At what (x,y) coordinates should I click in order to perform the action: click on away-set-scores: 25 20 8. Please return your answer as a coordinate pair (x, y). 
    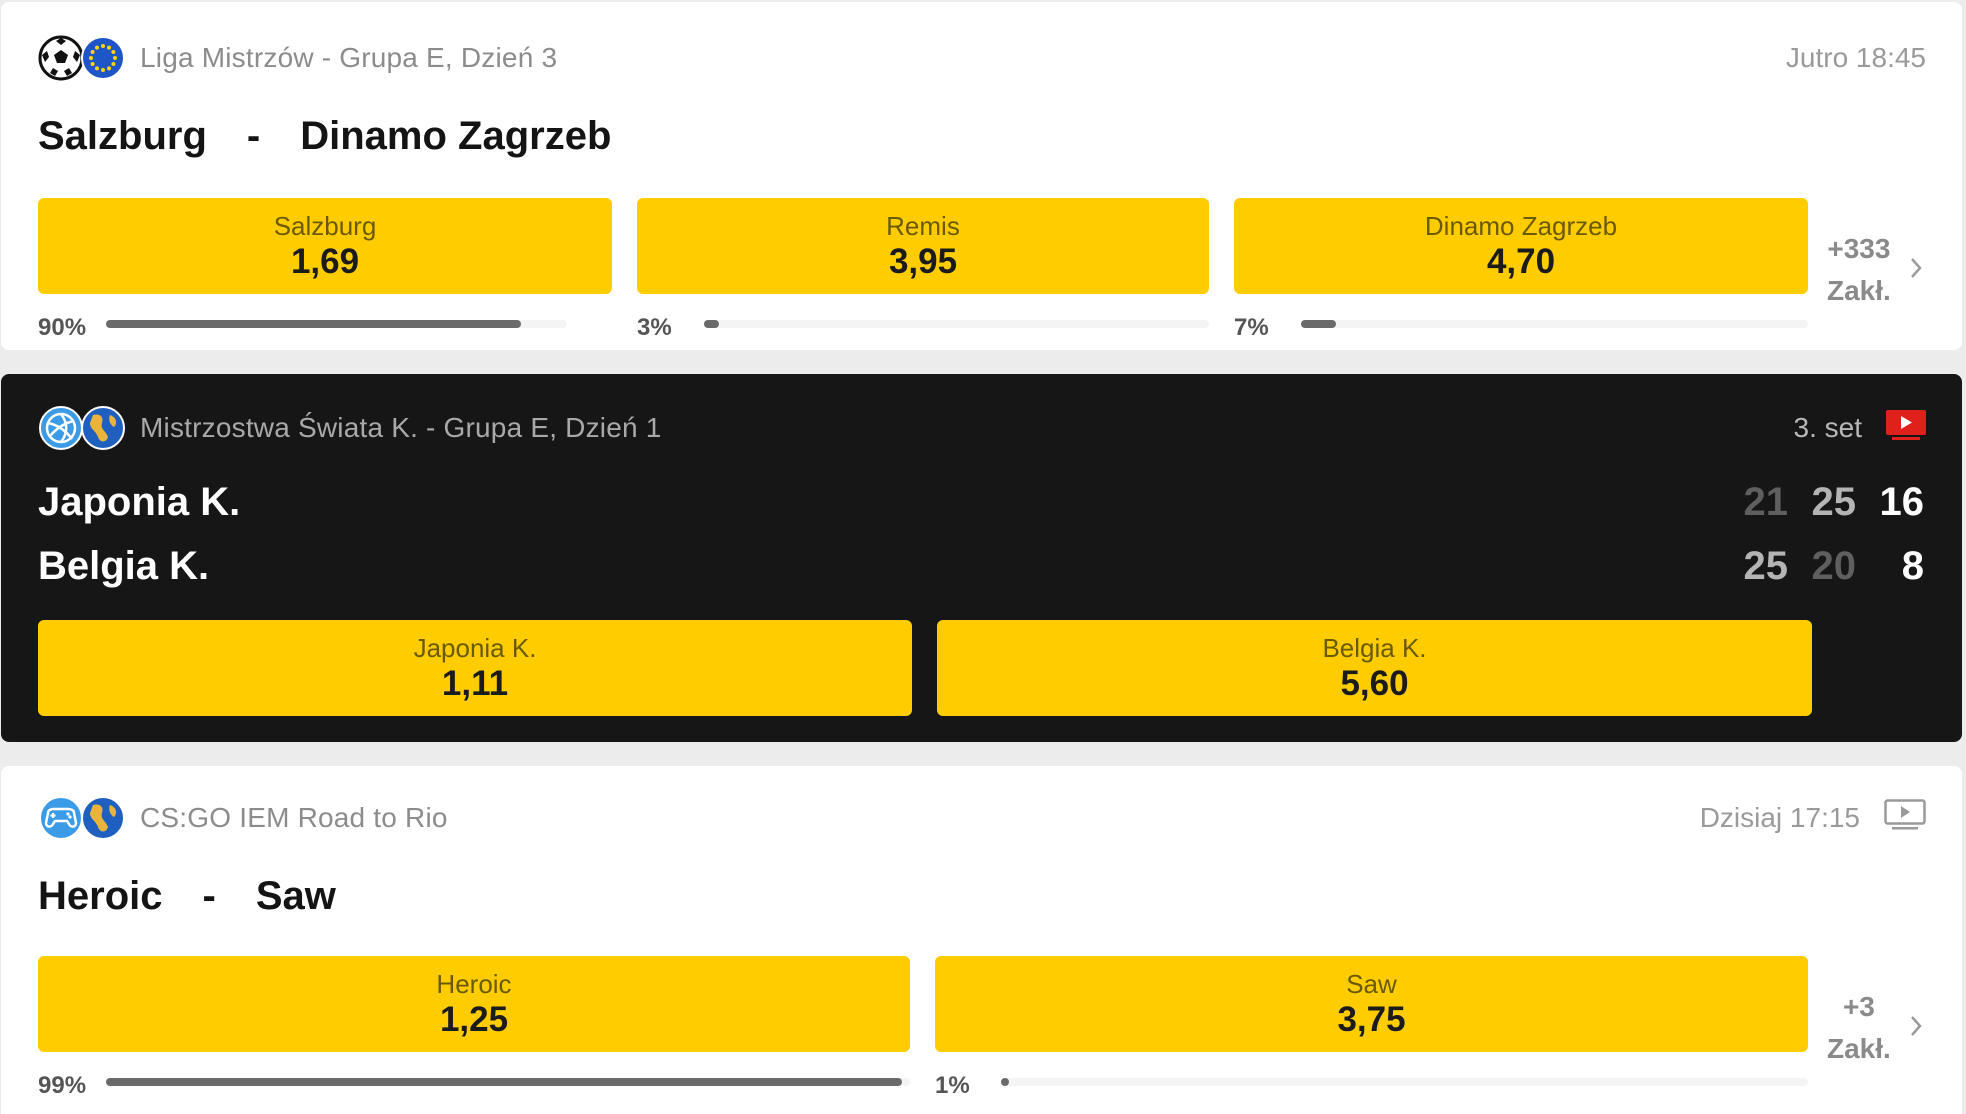
    Looking at the image, I should click on (1822, 566).